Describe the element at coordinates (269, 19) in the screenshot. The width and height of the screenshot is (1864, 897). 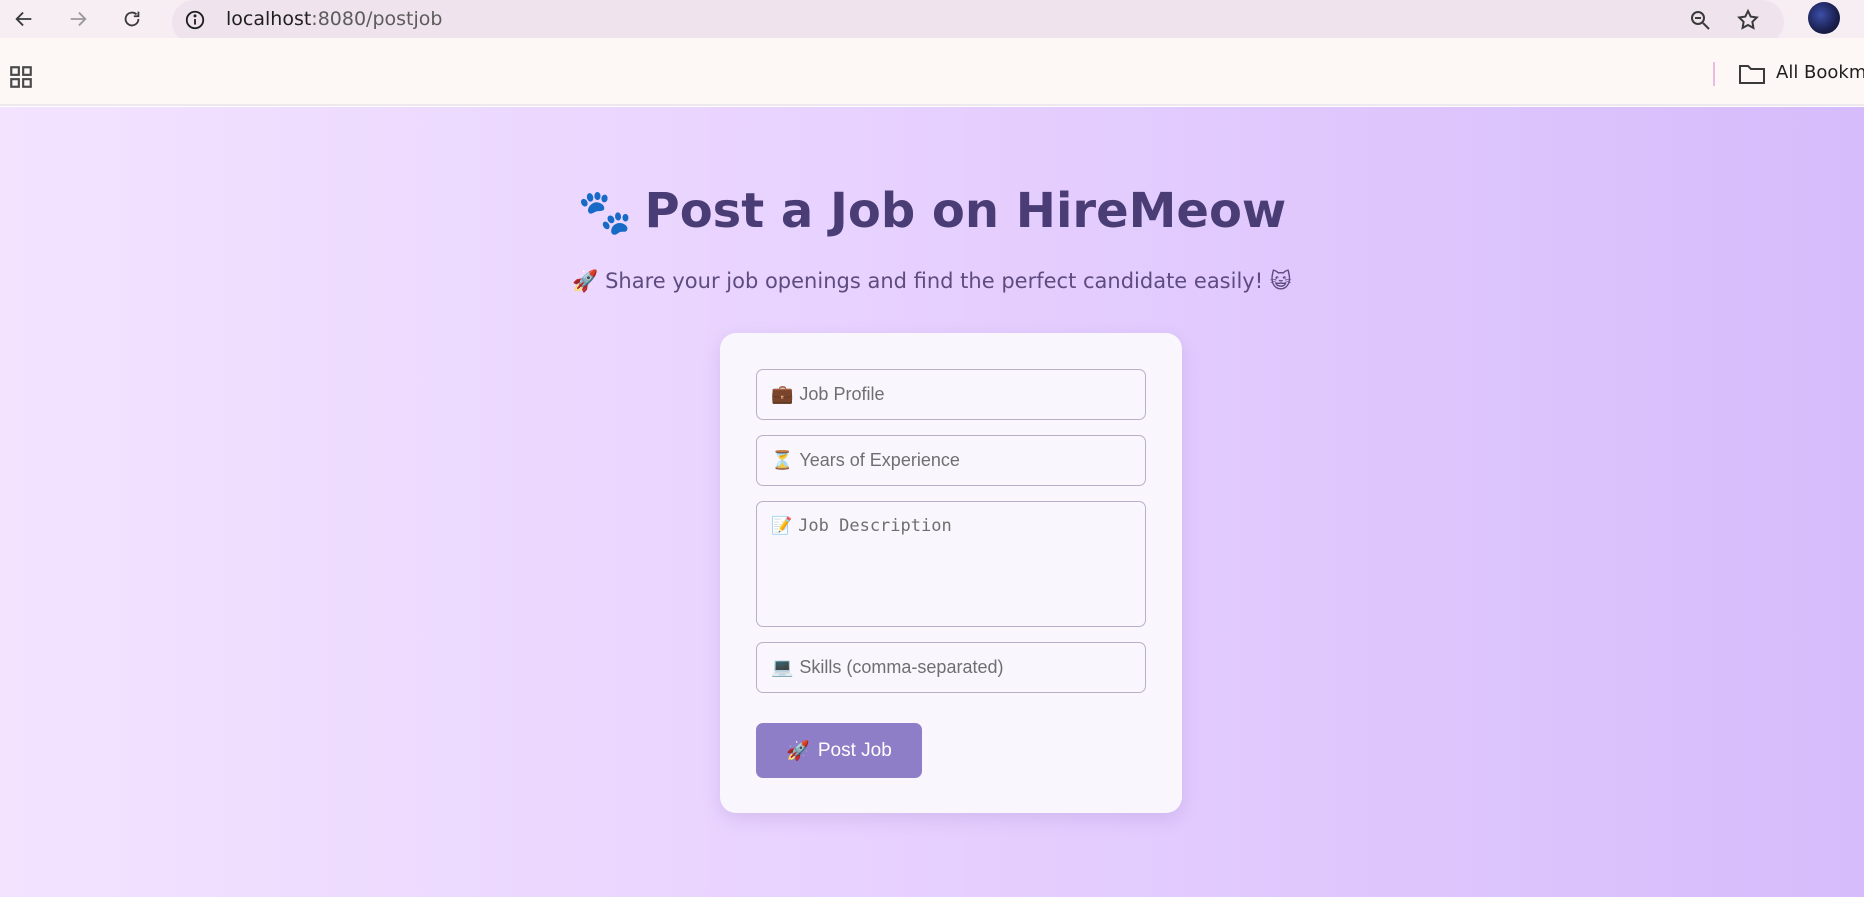
I see `url-host: localhost` at that location.